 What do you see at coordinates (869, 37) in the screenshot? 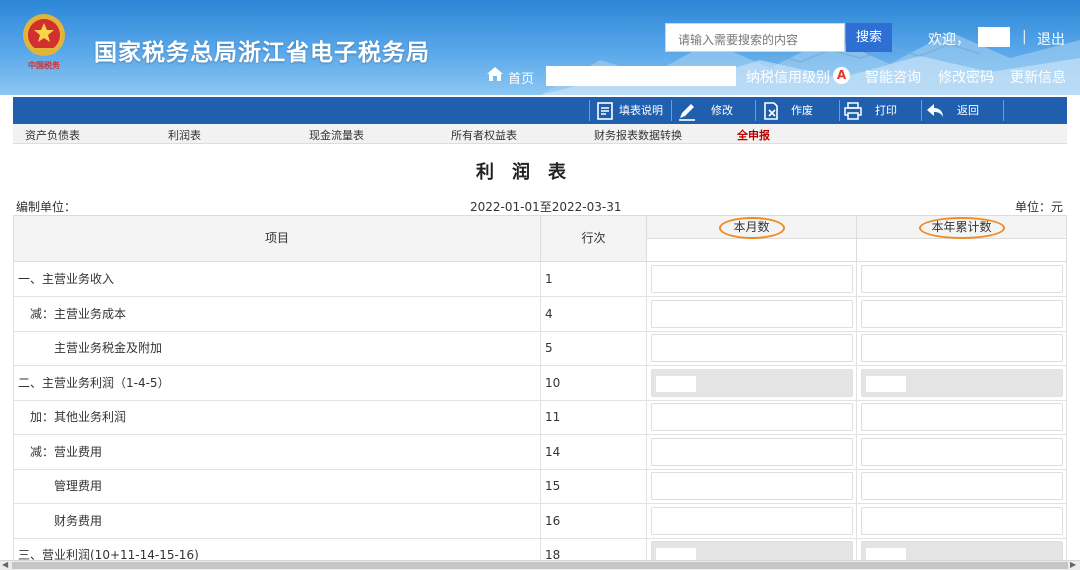
I see `search-button: 搜索` at bounding box center [869, 37].